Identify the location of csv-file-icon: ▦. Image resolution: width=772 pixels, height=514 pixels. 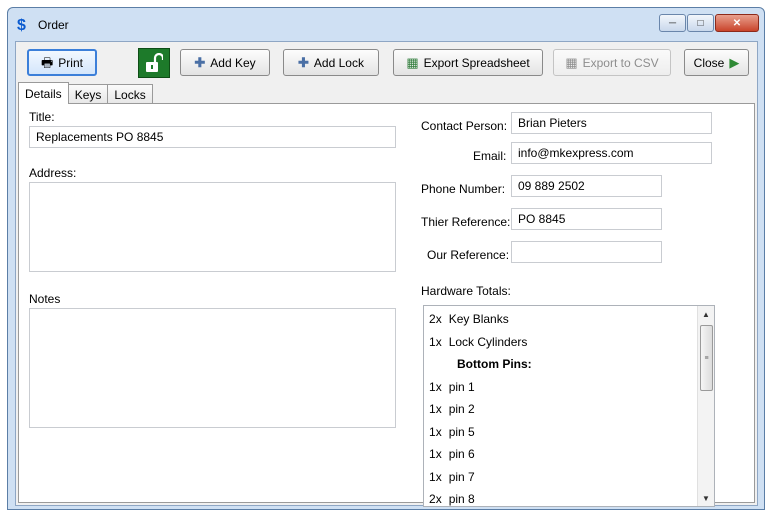
(571, 62).